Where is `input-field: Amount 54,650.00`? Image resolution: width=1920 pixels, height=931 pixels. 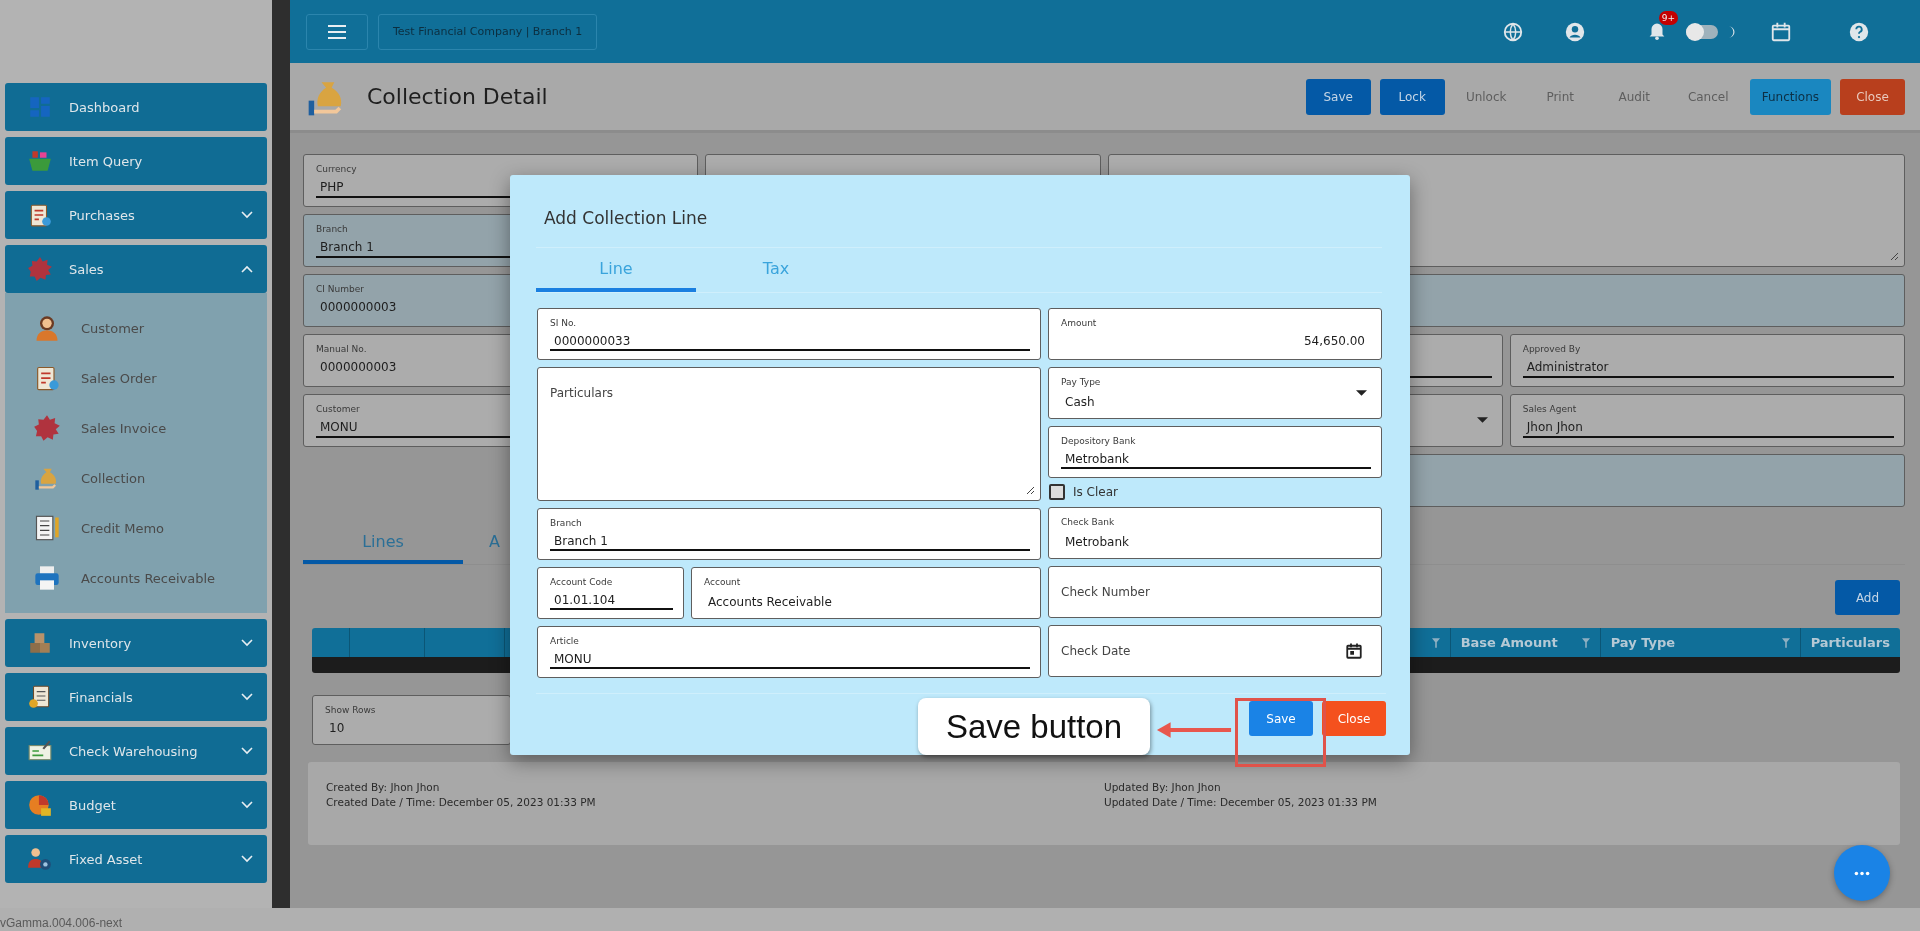 input-field: Amount 54,650.00 is located at coordinates (1215, 334).